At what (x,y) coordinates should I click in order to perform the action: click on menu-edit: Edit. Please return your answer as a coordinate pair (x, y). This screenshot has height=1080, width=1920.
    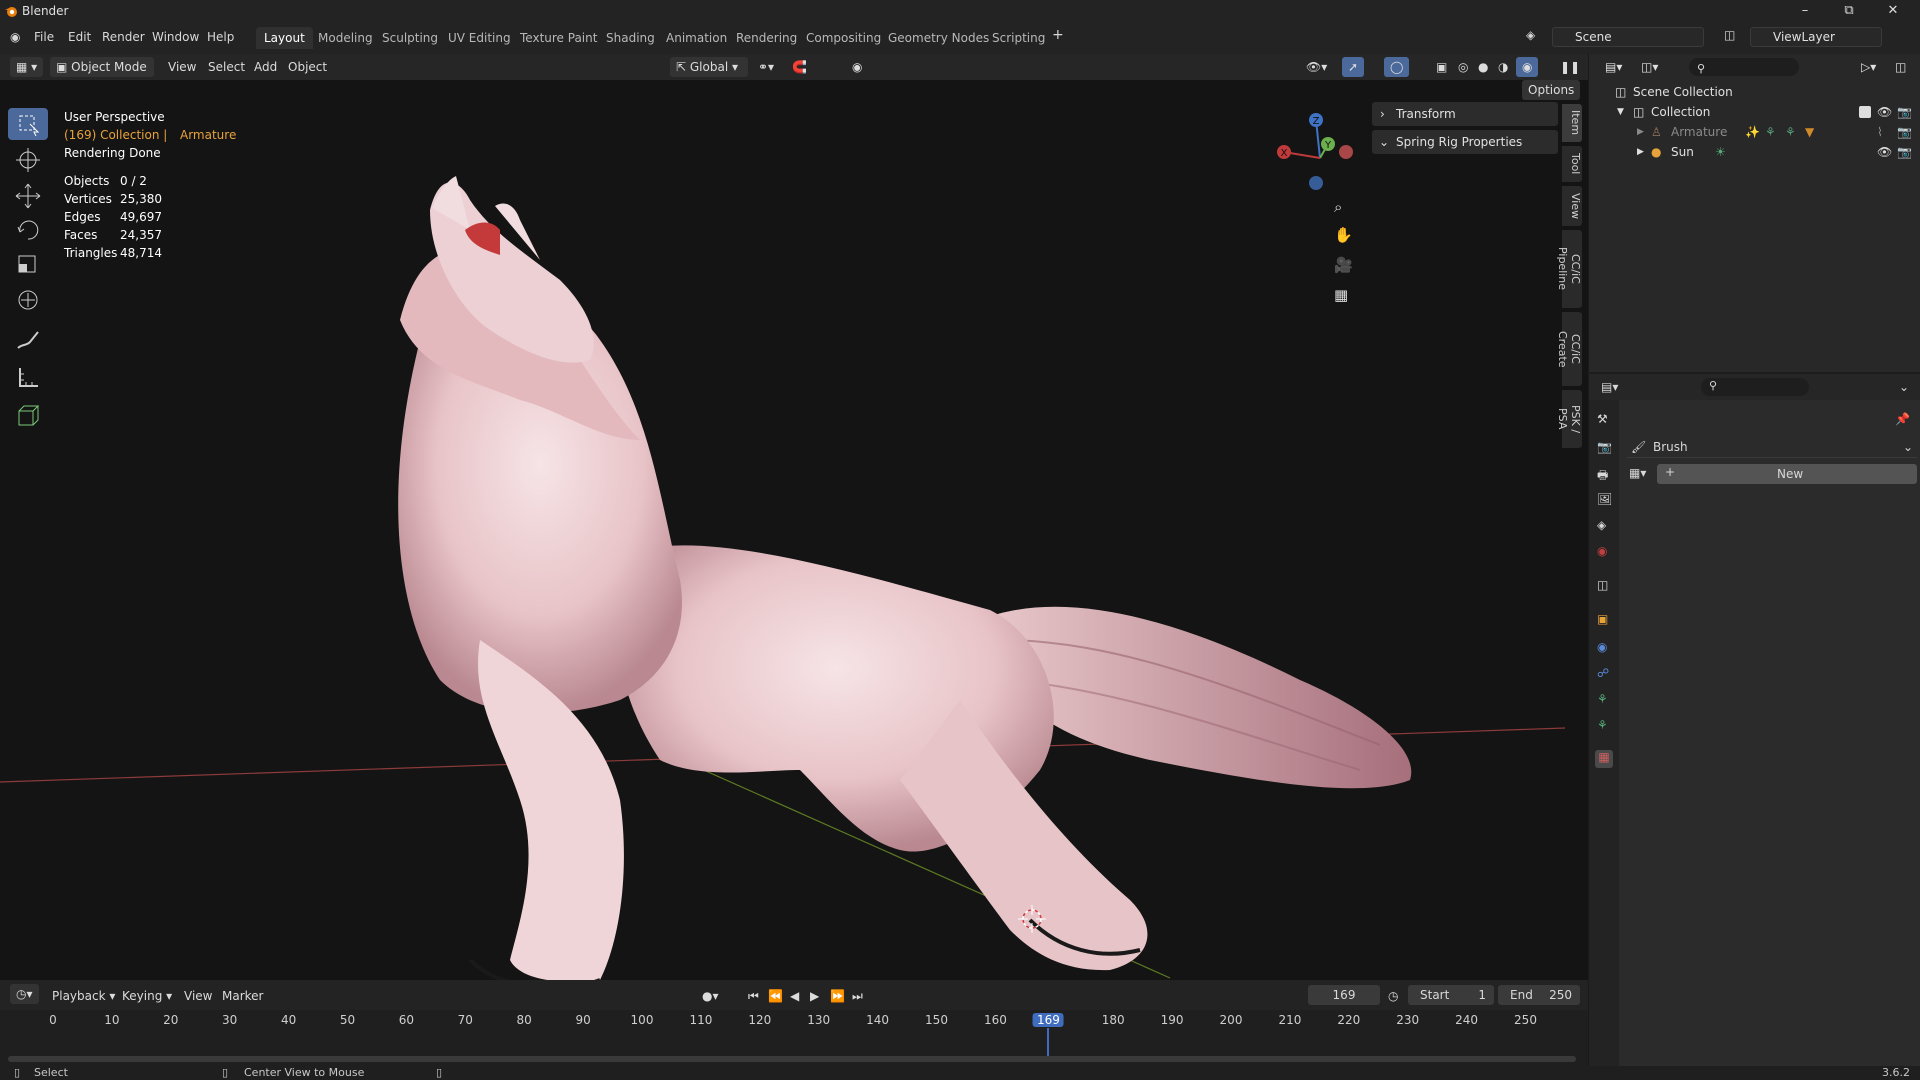
    Looking at the image, I should click on (79, 37).